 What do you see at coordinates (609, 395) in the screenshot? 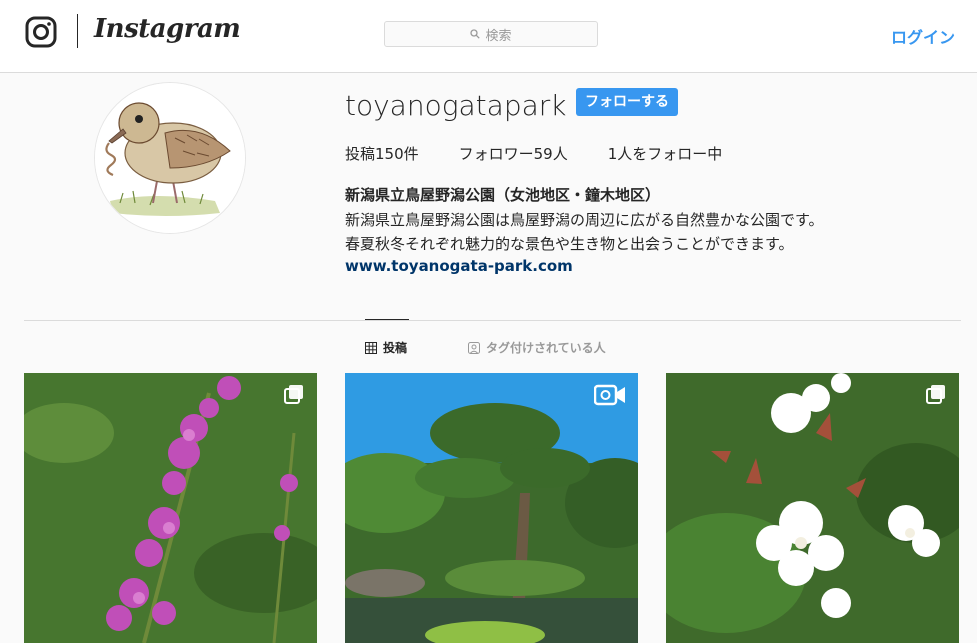
I see `video-icon` at bounding box center [609, 395].